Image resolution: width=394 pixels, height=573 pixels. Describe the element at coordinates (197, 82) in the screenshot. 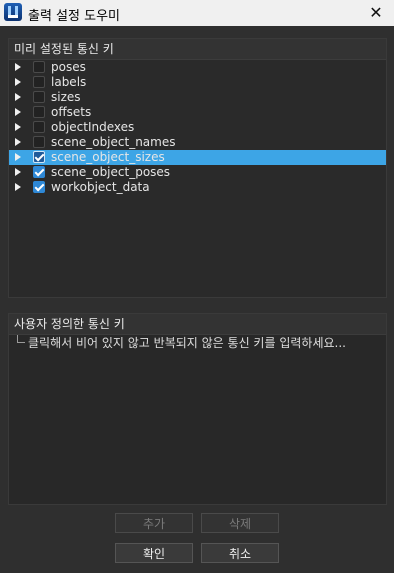

I see `tree-row: labels` at that location.